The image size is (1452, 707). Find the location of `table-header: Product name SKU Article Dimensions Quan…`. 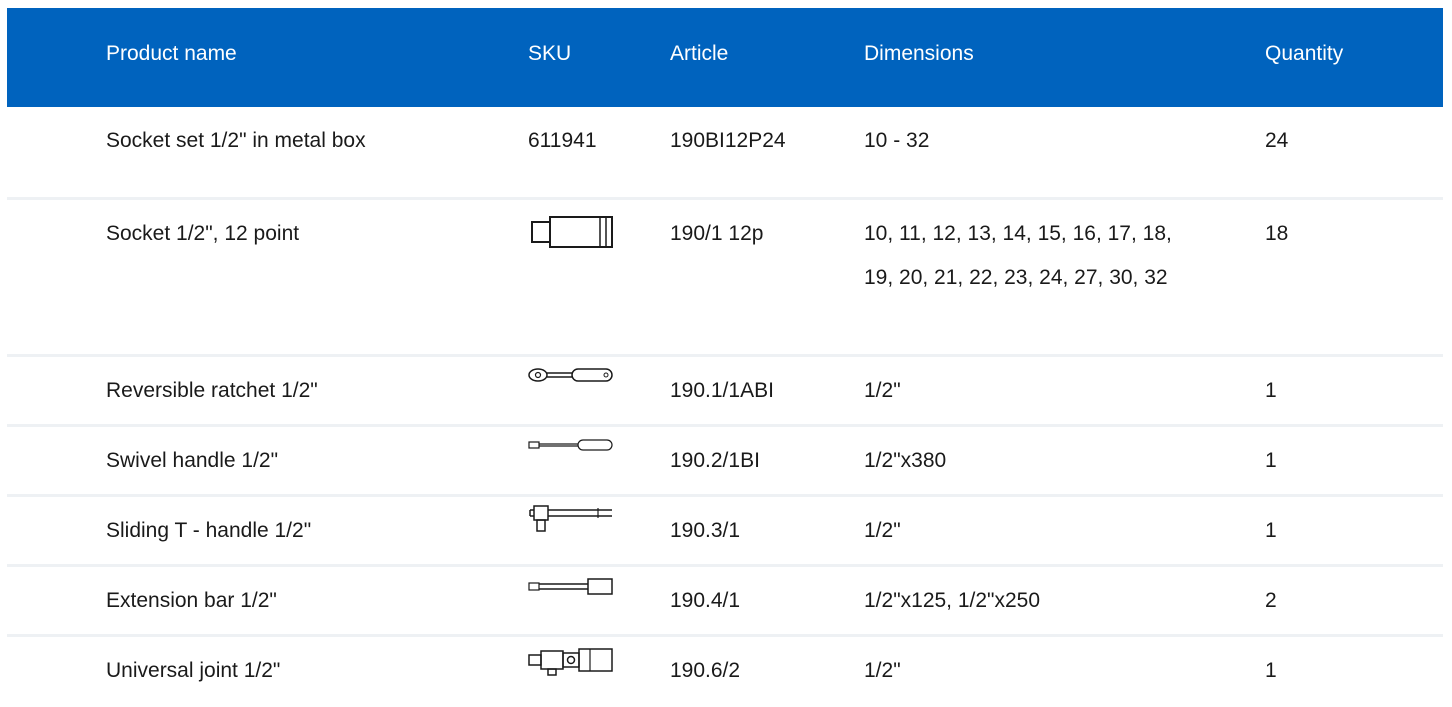

table-header: Product name SKU Article Dimensions Quan… is located at coordinates (725, 57).